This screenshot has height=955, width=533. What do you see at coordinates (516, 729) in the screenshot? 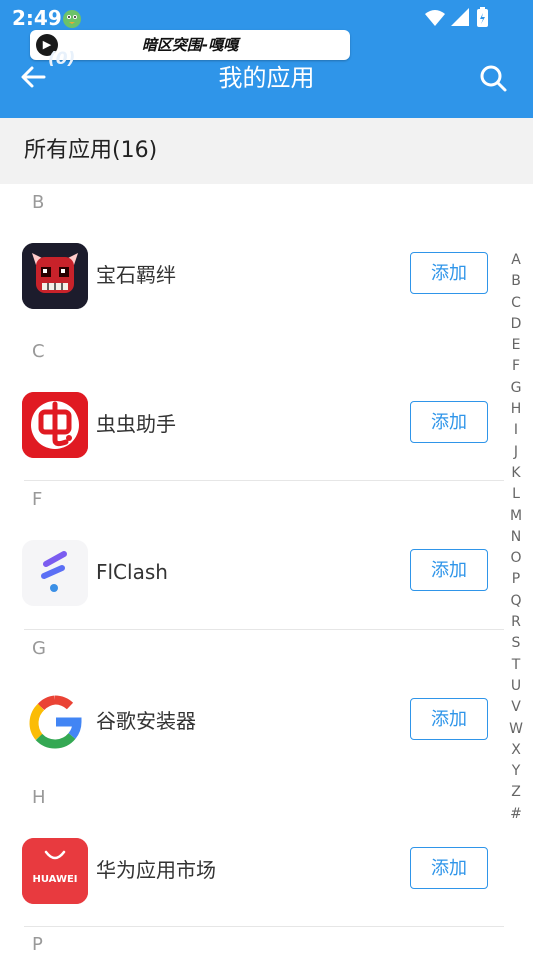
I see `index-letter: W` at bounding box center [516, 729].